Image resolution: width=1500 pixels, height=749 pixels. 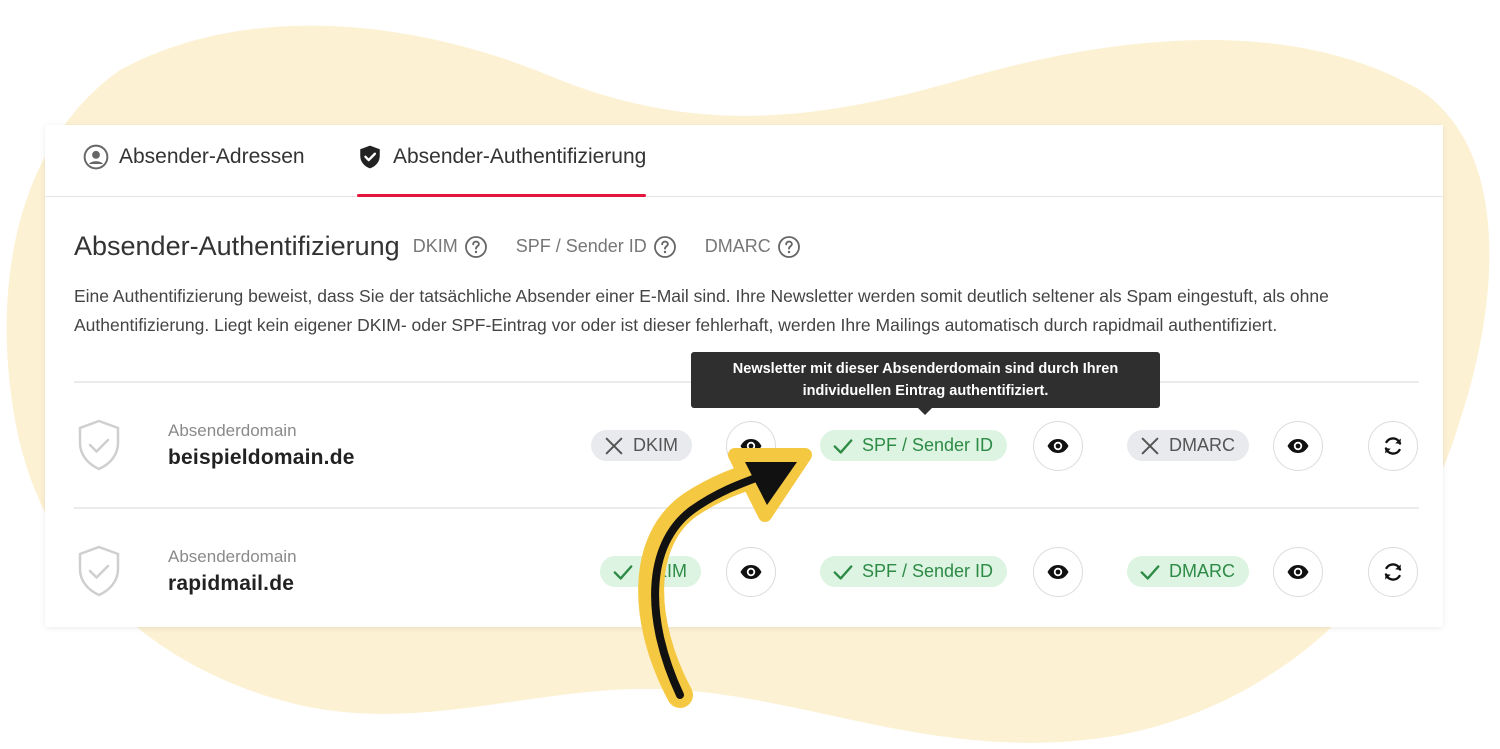 I want to click on tab-label: Absender-Authentifizierung, so click(x=520, y=156).